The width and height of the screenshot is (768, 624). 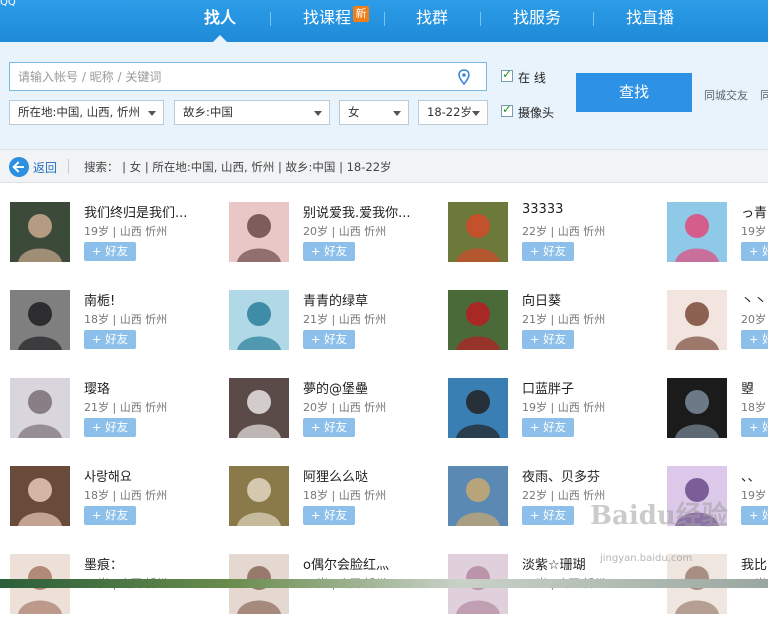 What do you see at coordinates (747, 387) in the screenshot?
I see `user-nickname: 曌` at bounding box center [747, 387].